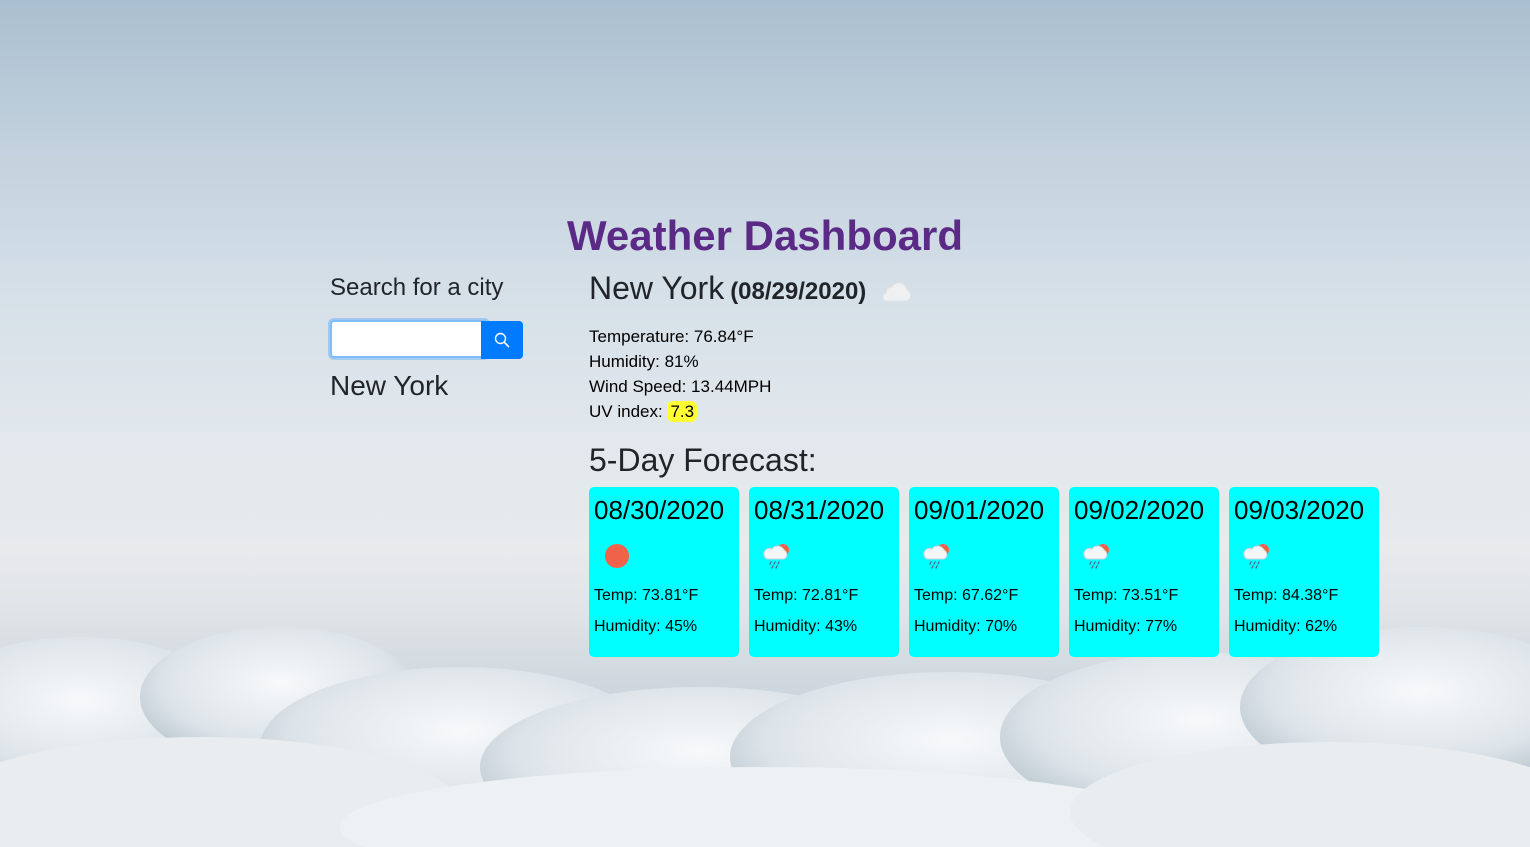 This screenshot has height=847, width=1530. I want to click on forecast-date: 09/03/2020, so click(1299, 510).